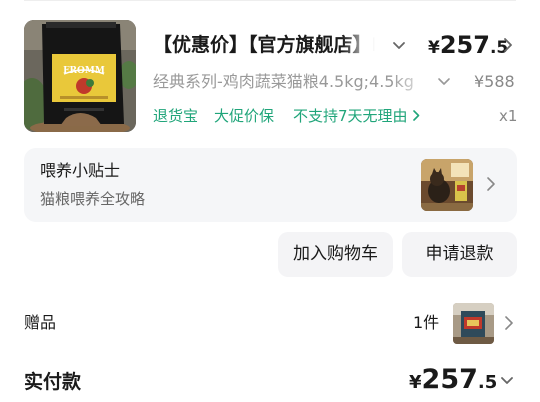 This screenshot has height=402, width=540. I want to click on actual-payment-label: 实付款, so click(53, 382).